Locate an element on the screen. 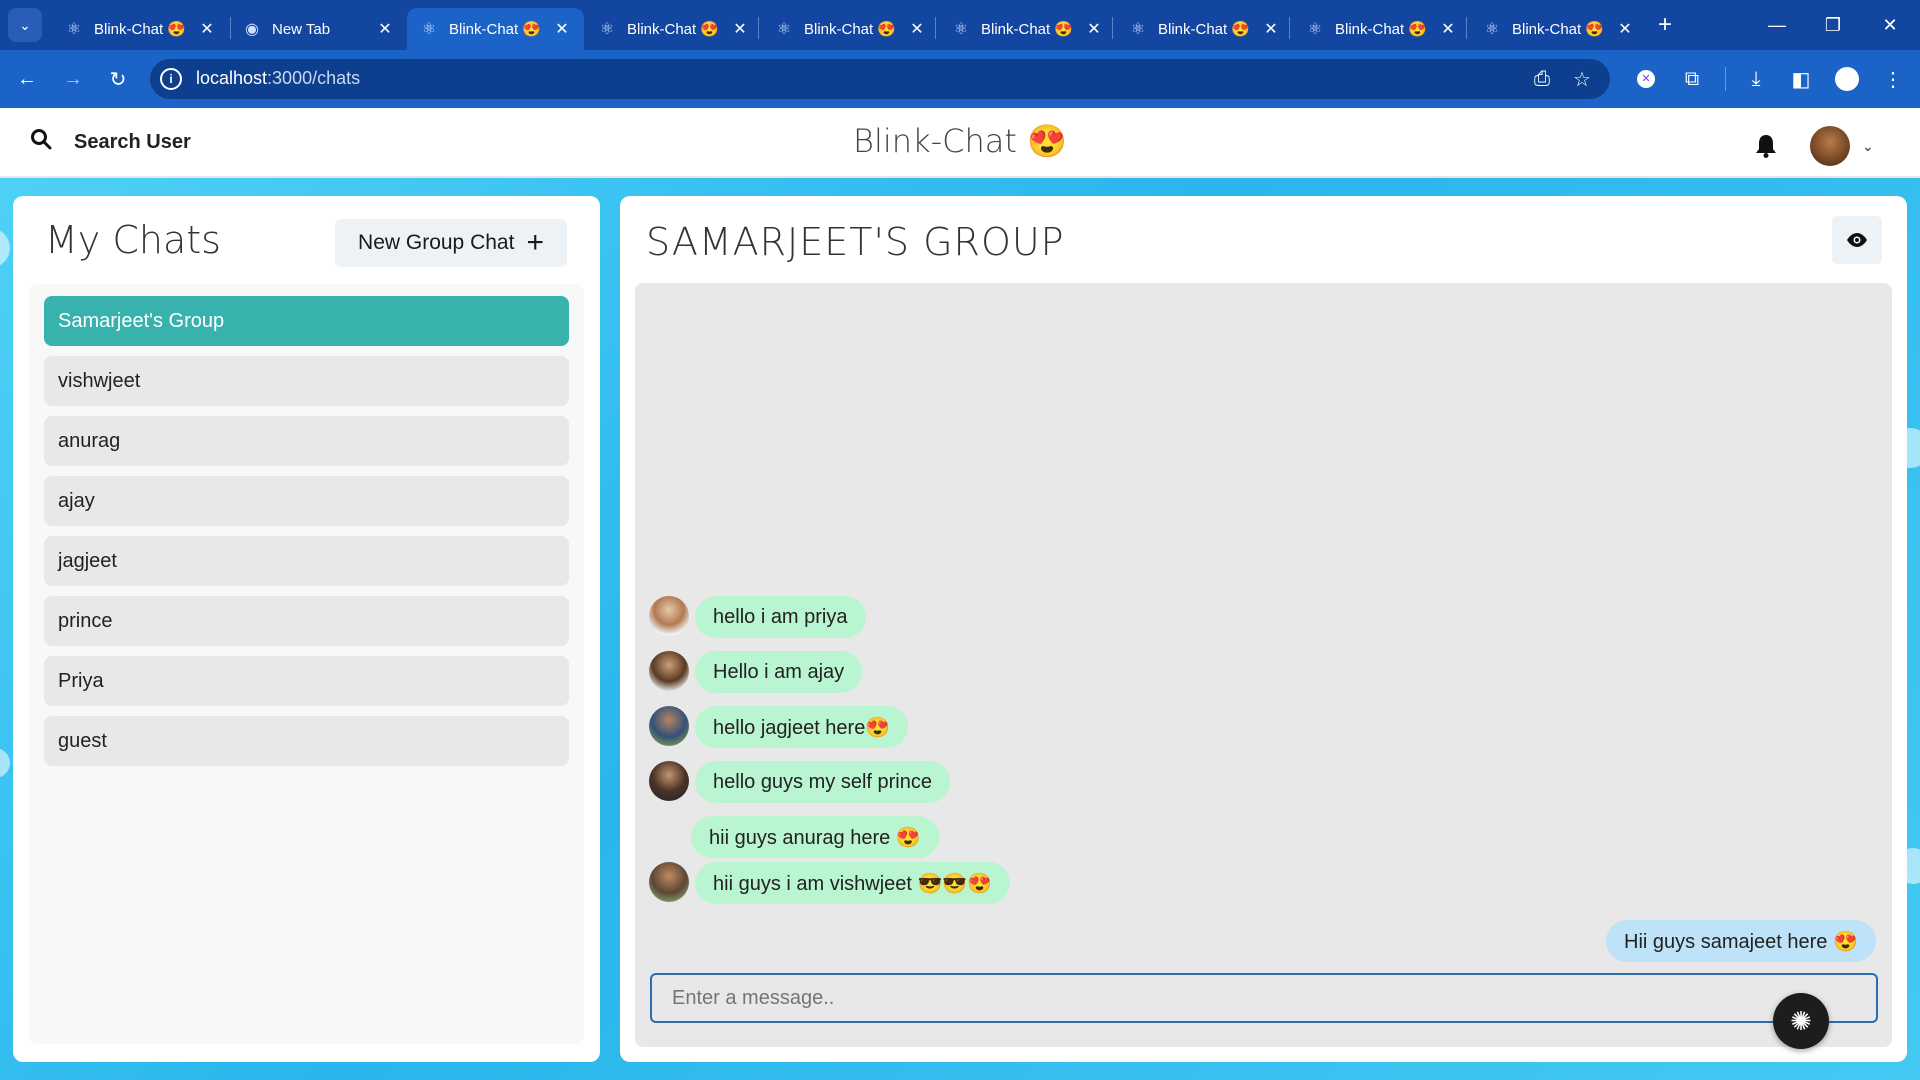 This screenshot has height=1080, width=1920. message-text: hello i am priya is located at coordinates (780, 616).